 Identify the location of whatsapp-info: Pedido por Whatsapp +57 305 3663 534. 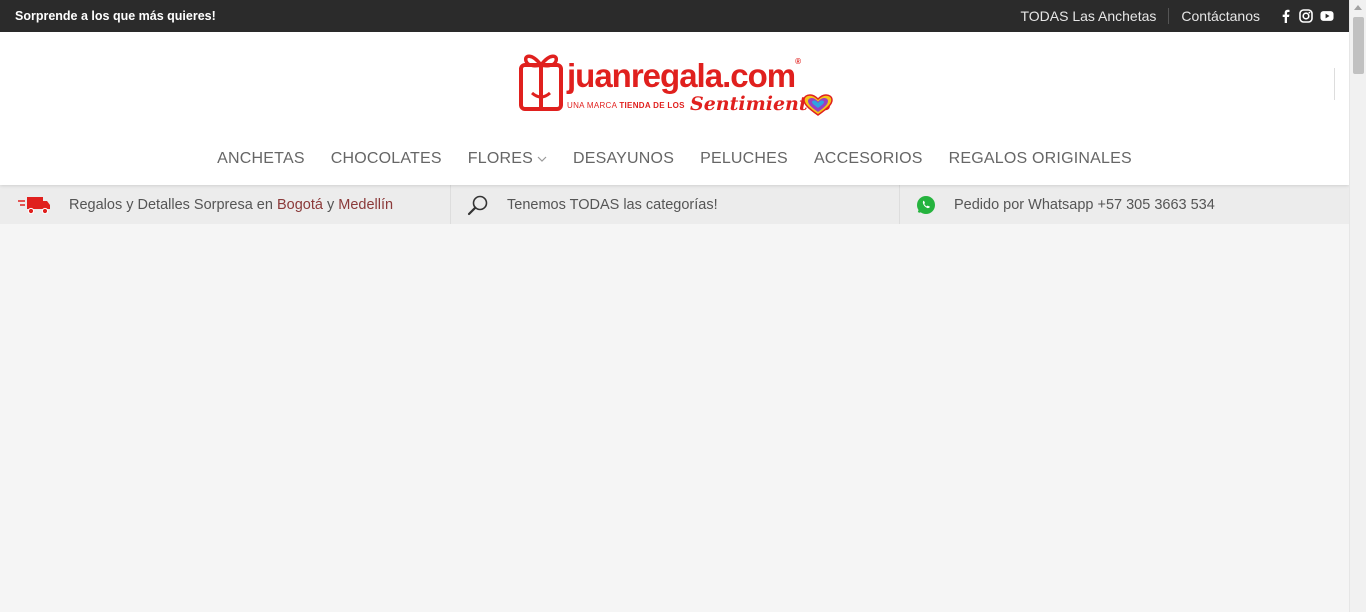
(1124, 204).